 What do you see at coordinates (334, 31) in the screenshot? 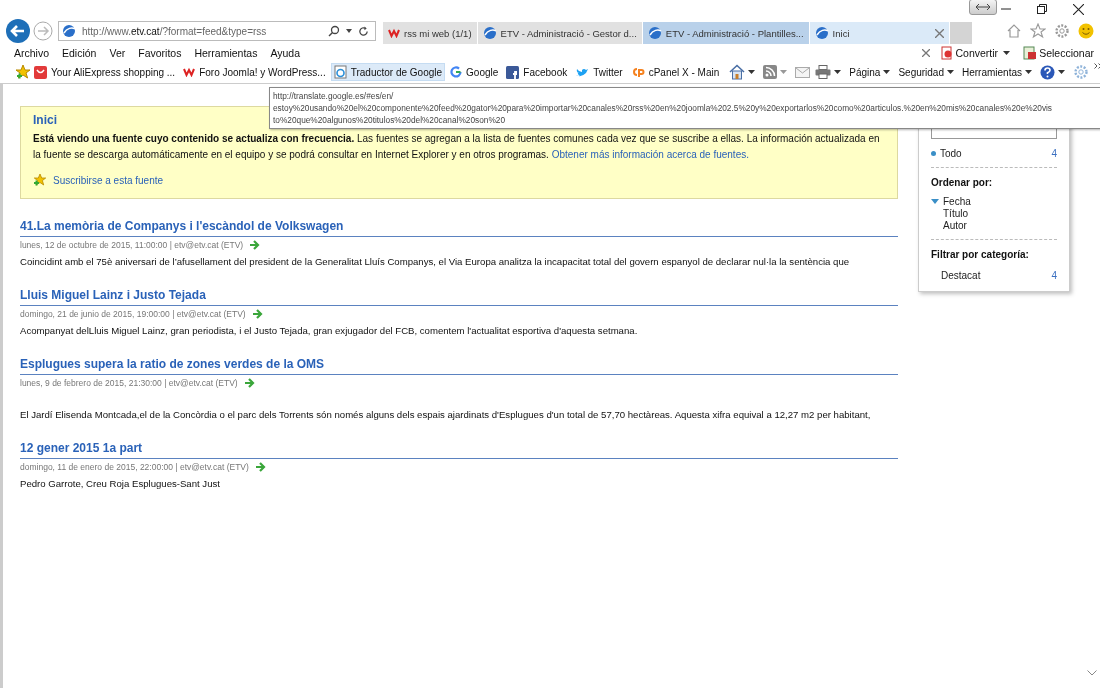
I see `search-icon` at bounding box center [334, 31].